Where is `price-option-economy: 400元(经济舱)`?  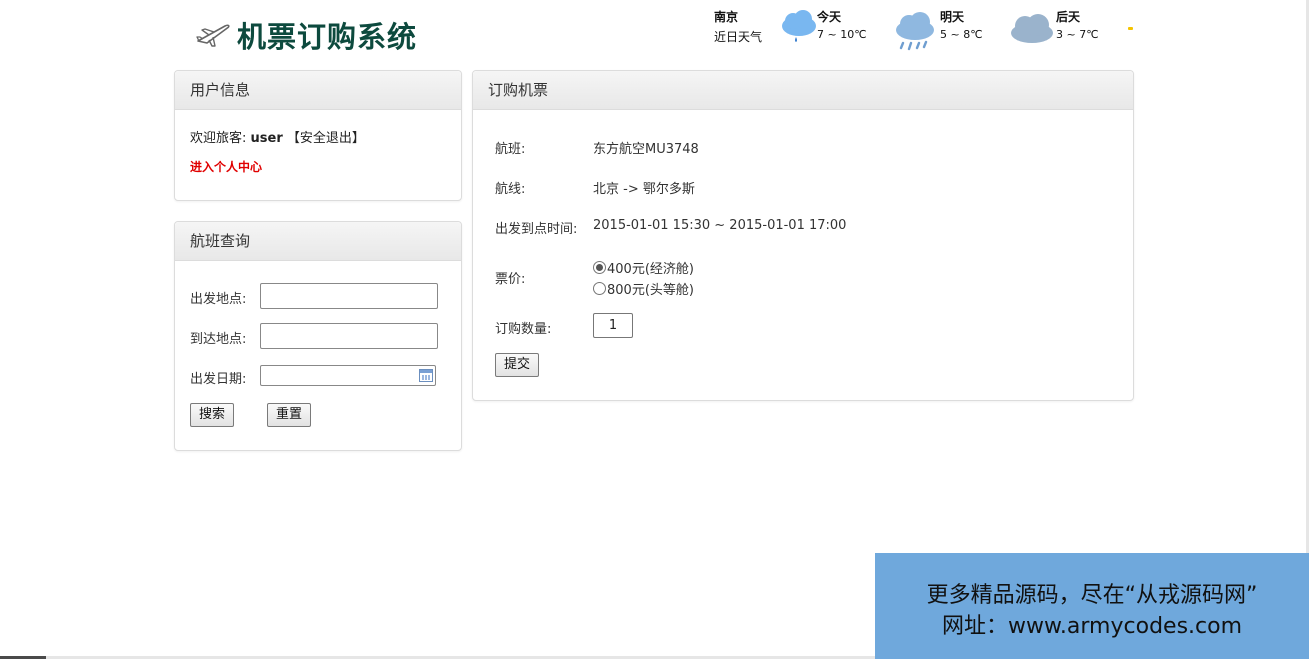
price-option-economy: 400元(经济舱) is located at coordinates (643, 267).